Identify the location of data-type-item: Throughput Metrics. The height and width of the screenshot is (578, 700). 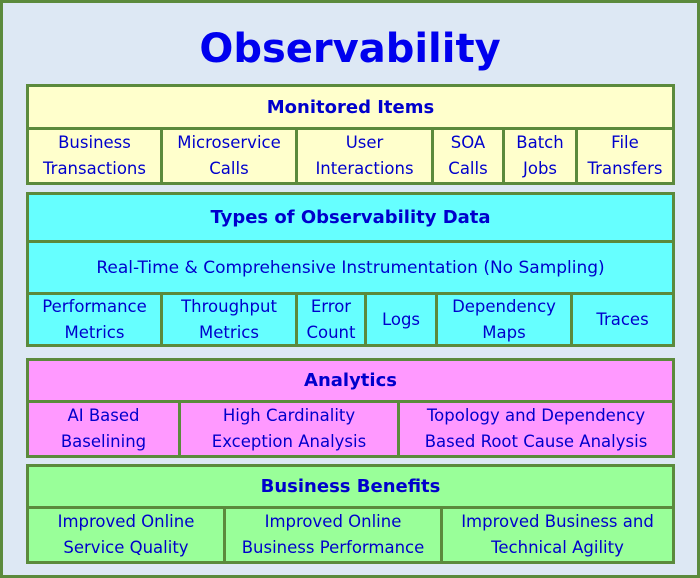
(230, 319).